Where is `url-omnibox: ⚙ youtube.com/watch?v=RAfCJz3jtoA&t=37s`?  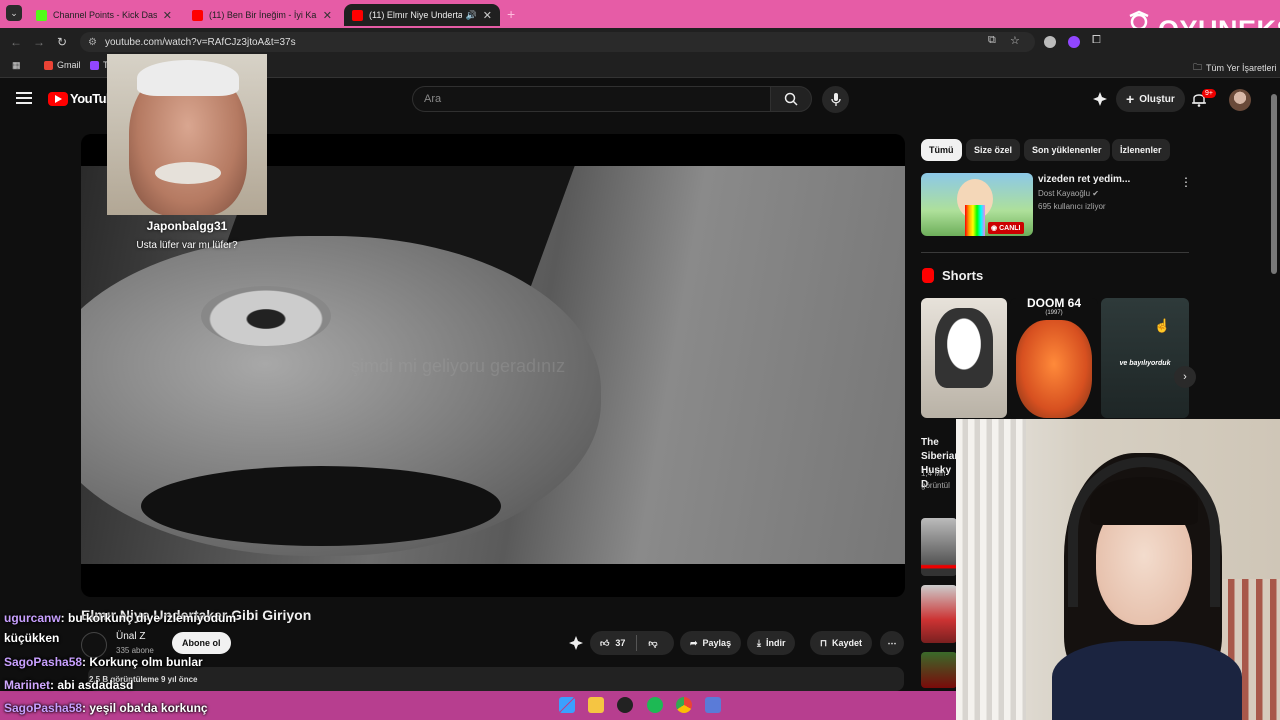 url-omnibox: ⚙ youtube.com/watch?v=RAfCJz3jtoA&t=37s is located at coordinates (557, 42).